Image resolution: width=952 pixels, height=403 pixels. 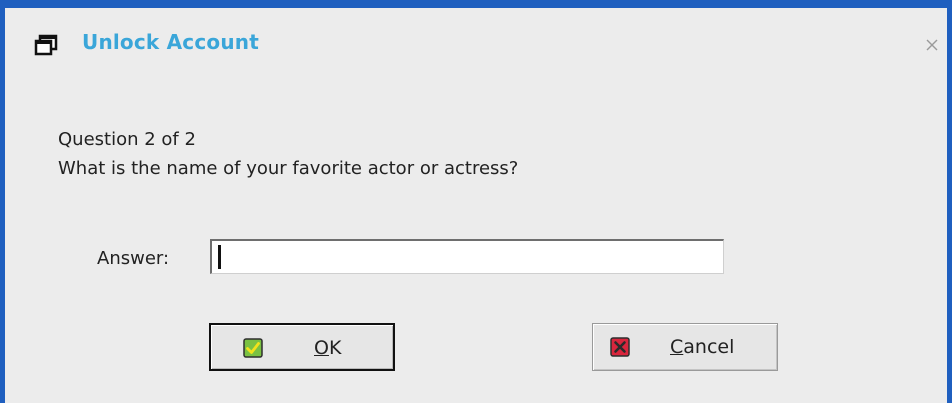 I want to click on cancel-button-label: Cancel, so click(x=702, y=347).